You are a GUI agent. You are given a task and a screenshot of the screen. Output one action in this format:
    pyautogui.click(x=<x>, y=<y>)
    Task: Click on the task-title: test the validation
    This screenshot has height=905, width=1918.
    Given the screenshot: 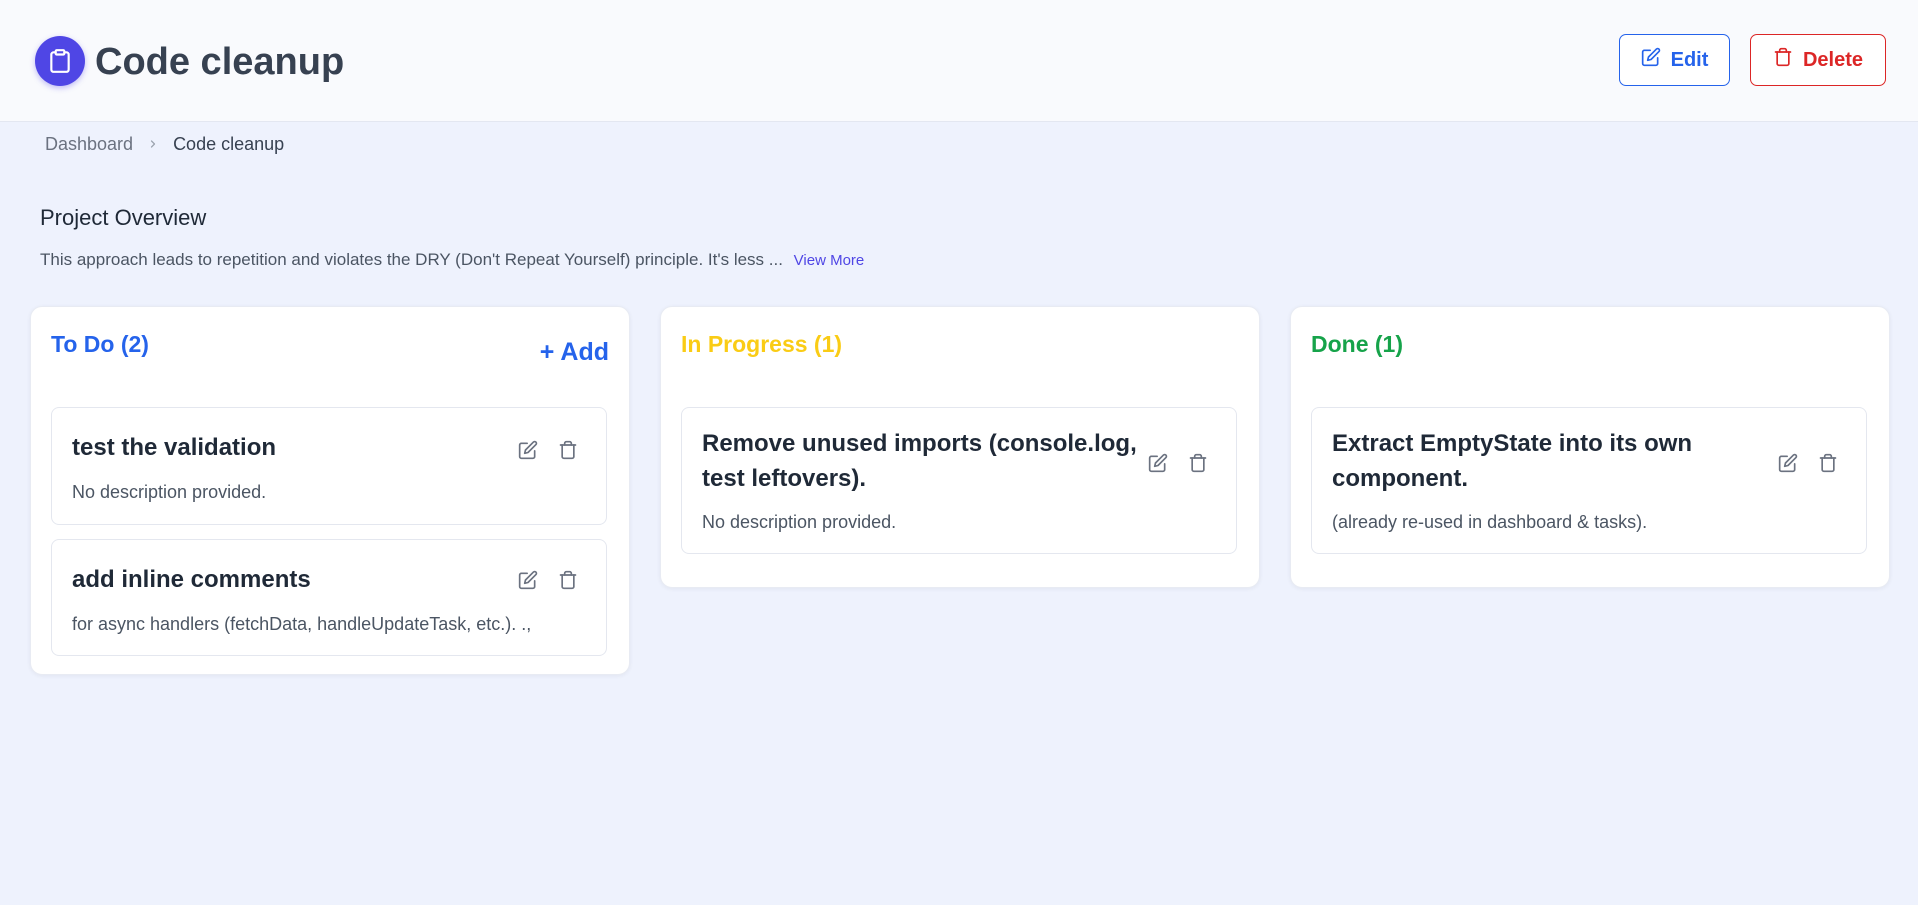 What is the action you would take?
    pyautogui.click(x=174, y=447)
    